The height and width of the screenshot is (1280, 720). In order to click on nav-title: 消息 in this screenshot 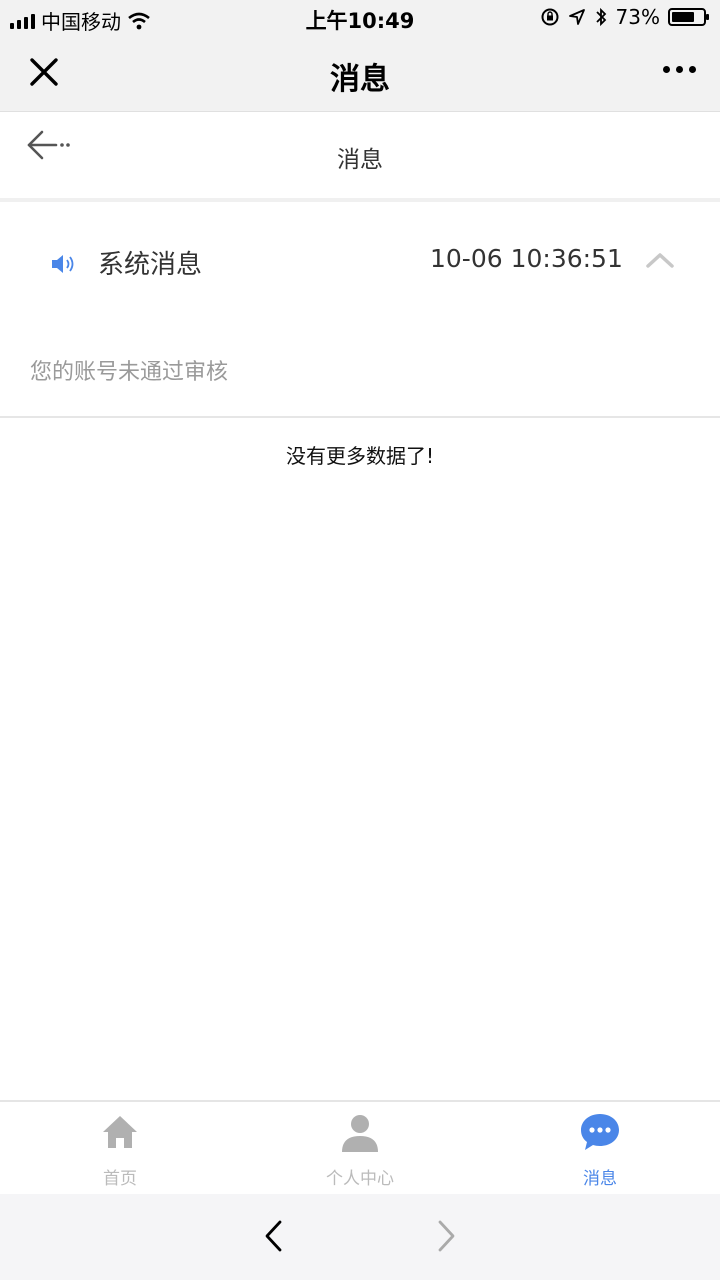, I will do `click(360, 79)`.